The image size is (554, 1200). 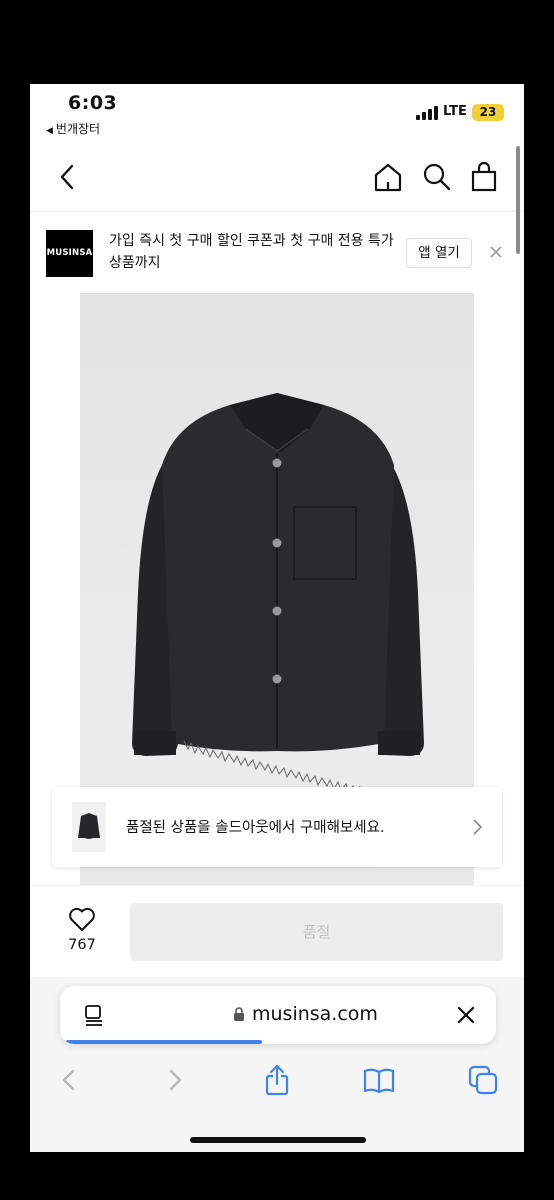 What do you see at coordinates (478, 827) in the screenshot?
I see `chevron-right-icon` at bounding box center [478, 827].